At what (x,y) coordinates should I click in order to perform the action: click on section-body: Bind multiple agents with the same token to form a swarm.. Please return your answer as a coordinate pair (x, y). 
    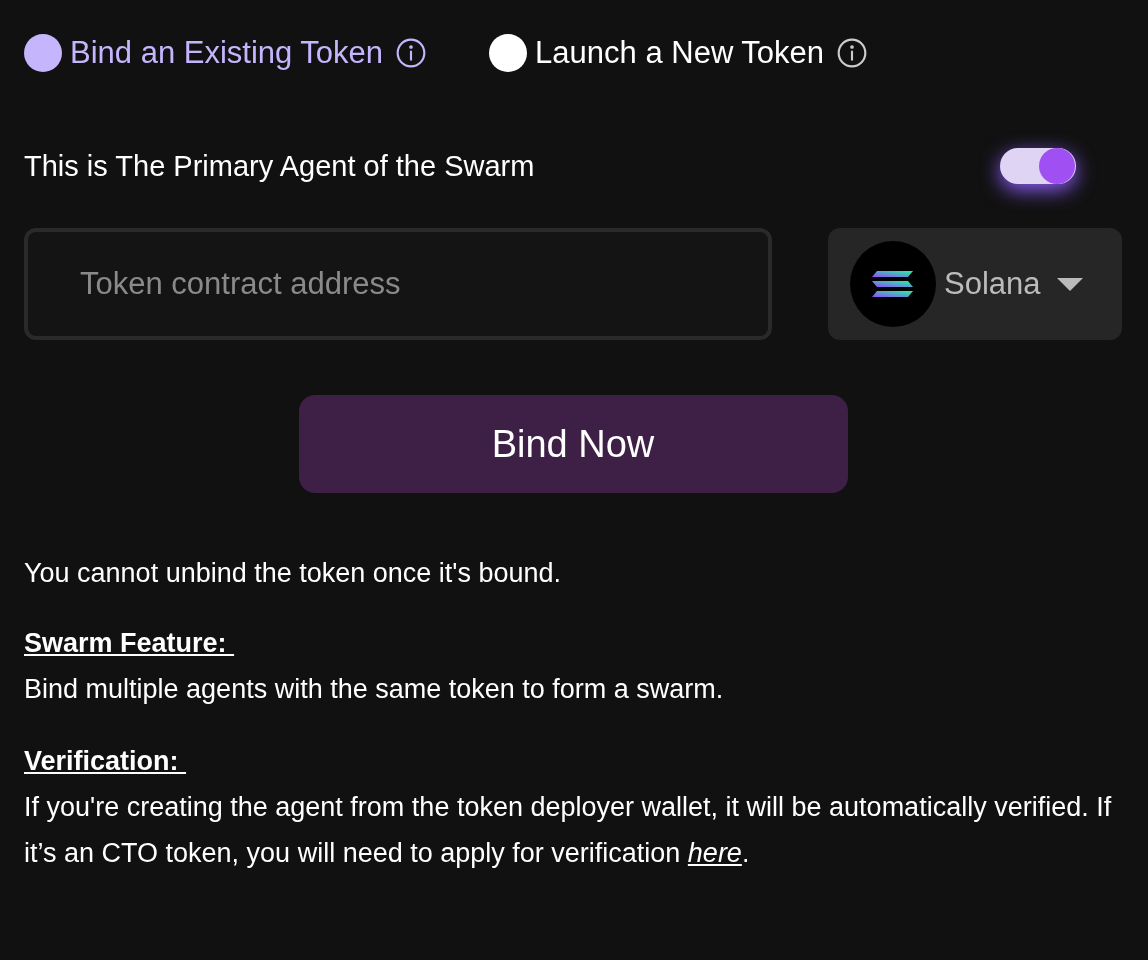
    Looking at the image, I should click on (374, 689).